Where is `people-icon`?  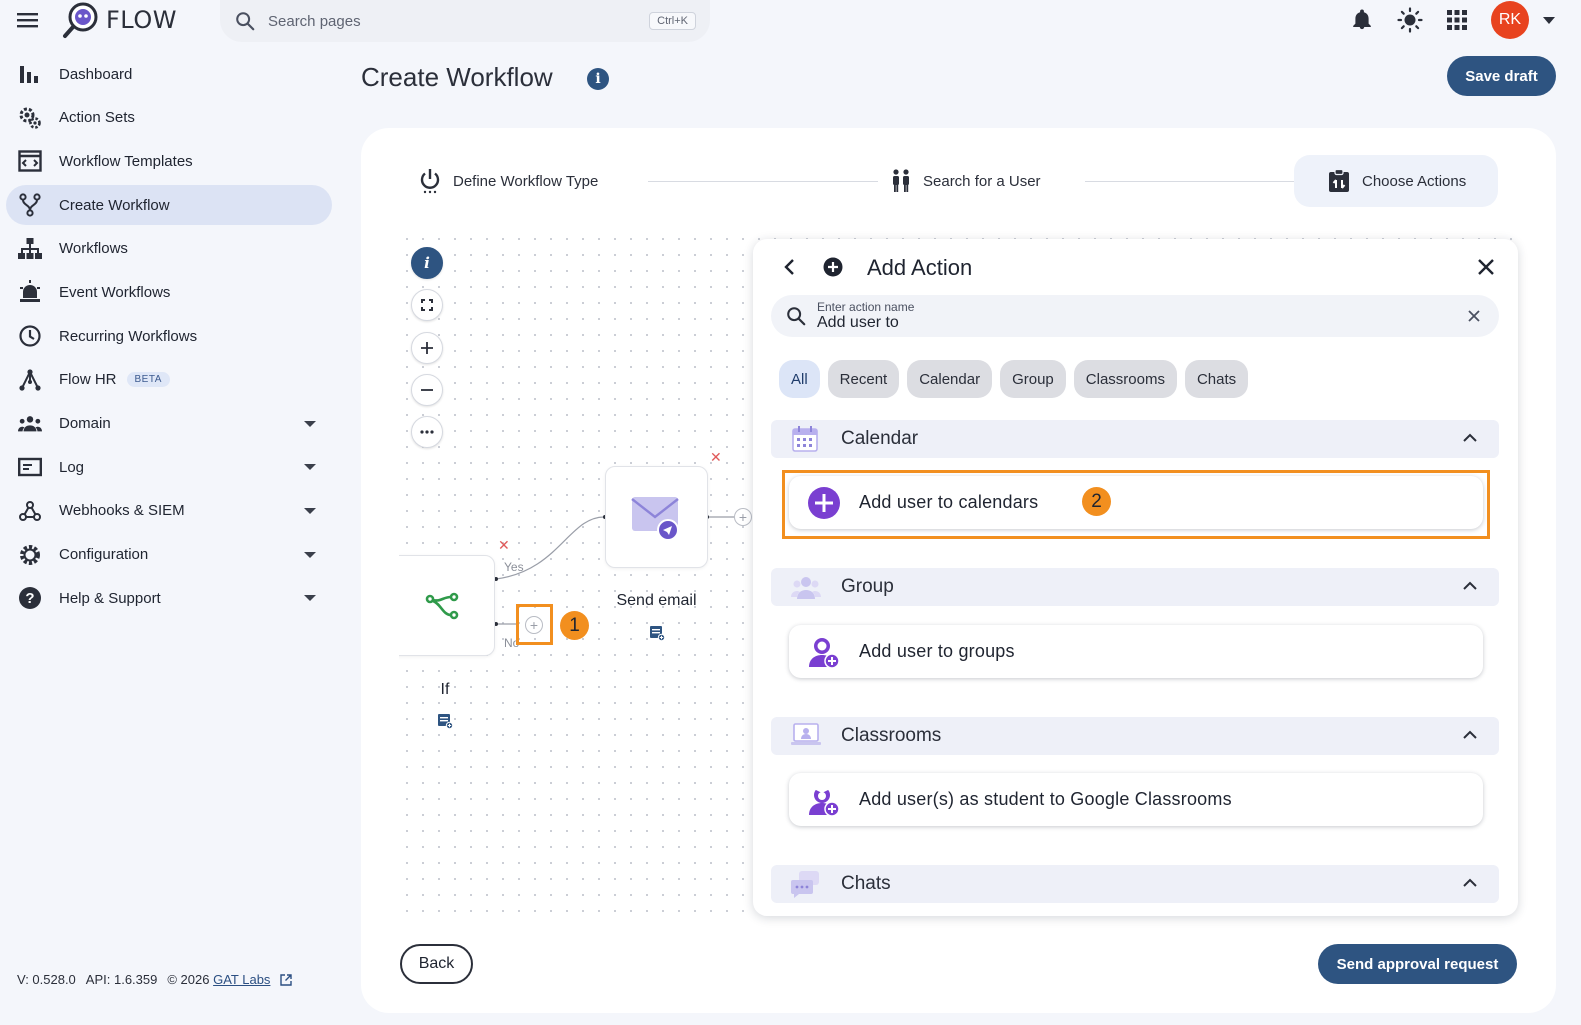 people-icon is located at coordinates (30, 424).